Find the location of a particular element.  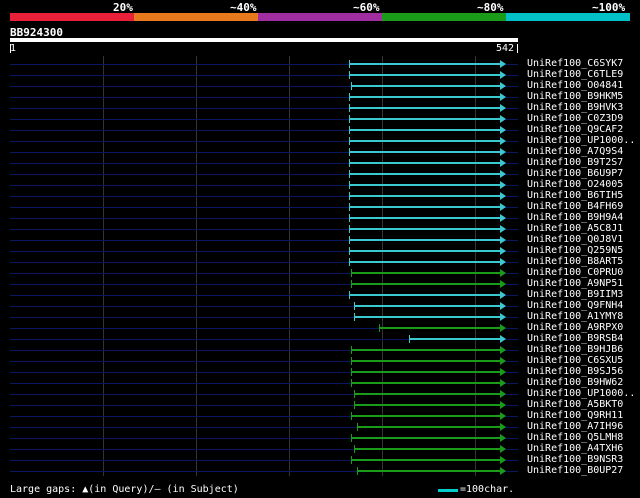

hit-label: UniRef100_A7Q9S4 is located at coordinates (575, 151).